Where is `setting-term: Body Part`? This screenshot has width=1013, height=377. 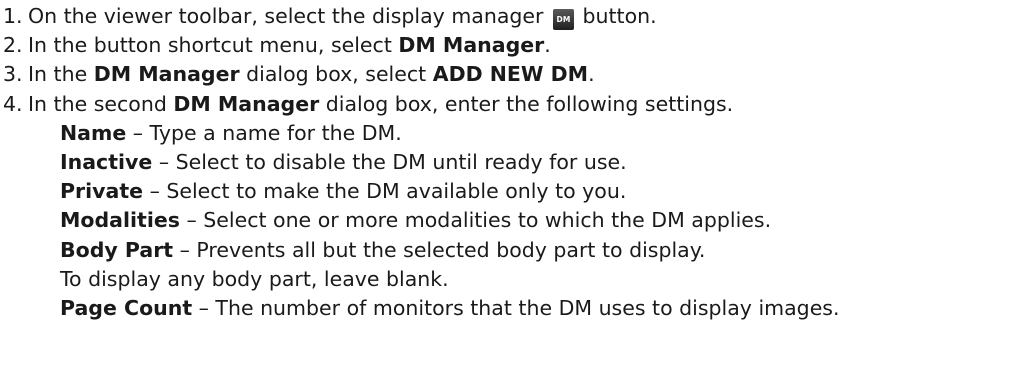 setting-term: Body Part is located at coordinates (117, 249).